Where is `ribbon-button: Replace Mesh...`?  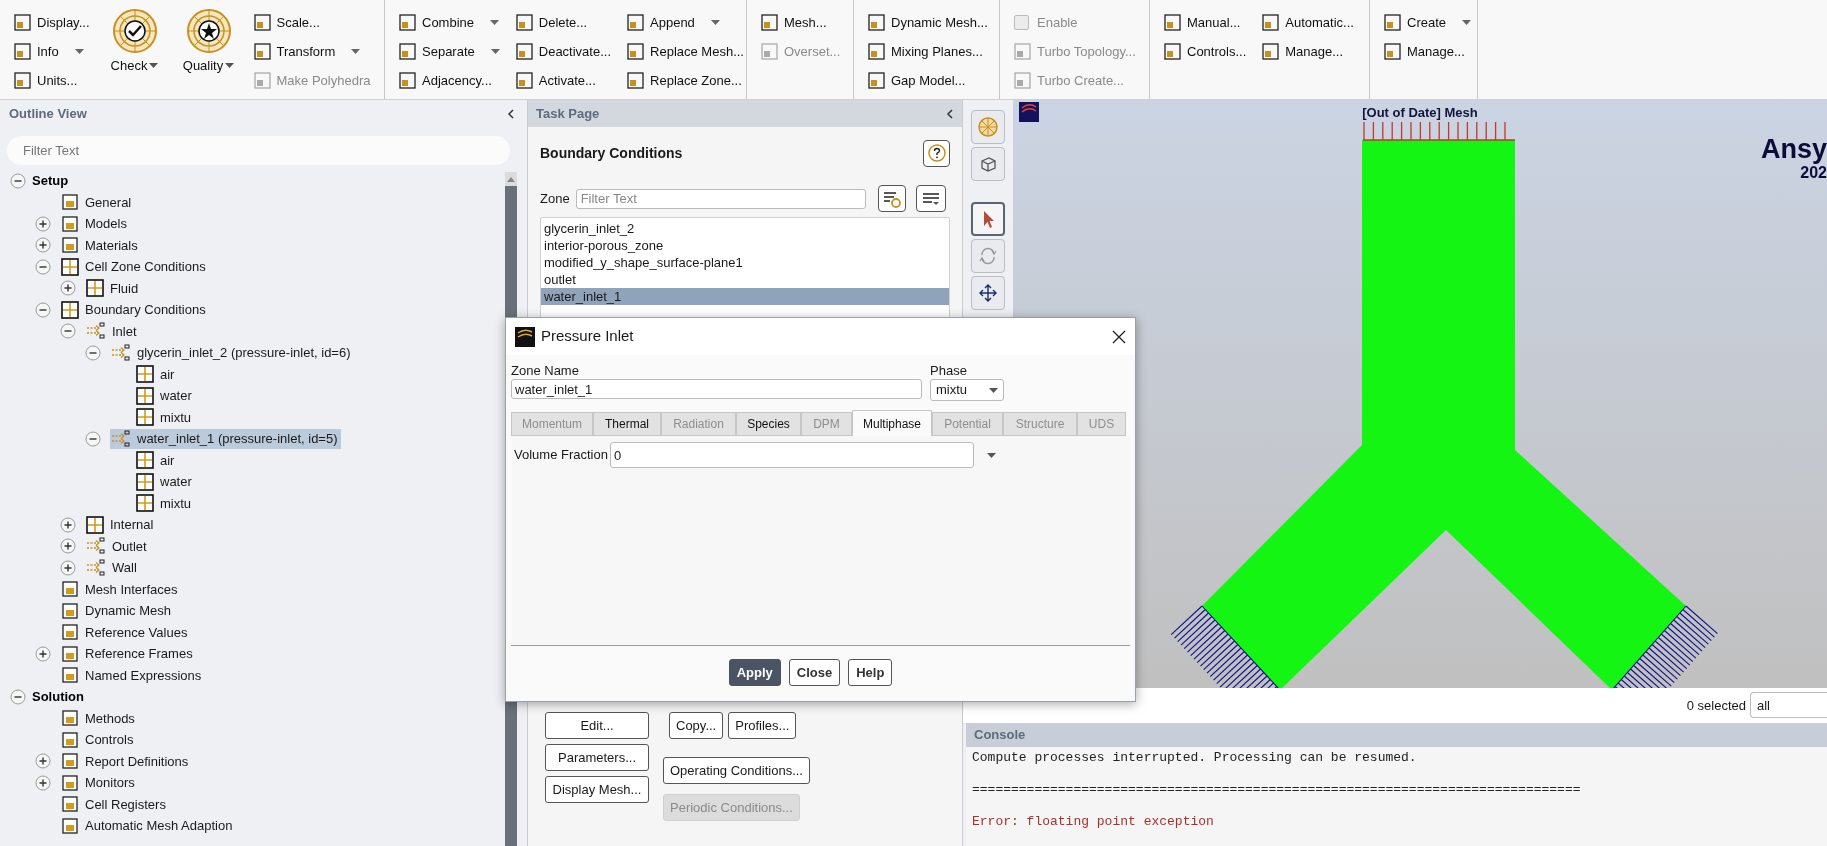
ribbon-button: Replace Mesh... is located at coordinates (685, 51).